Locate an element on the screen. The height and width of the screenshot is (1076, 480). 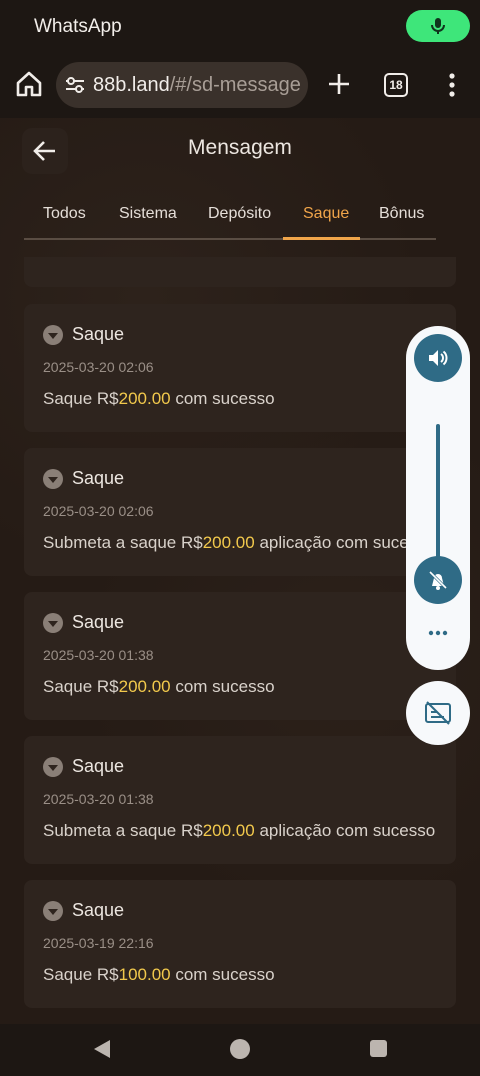
message-date: 2025-03-19 22:16 is located at coordinates (98, 943).